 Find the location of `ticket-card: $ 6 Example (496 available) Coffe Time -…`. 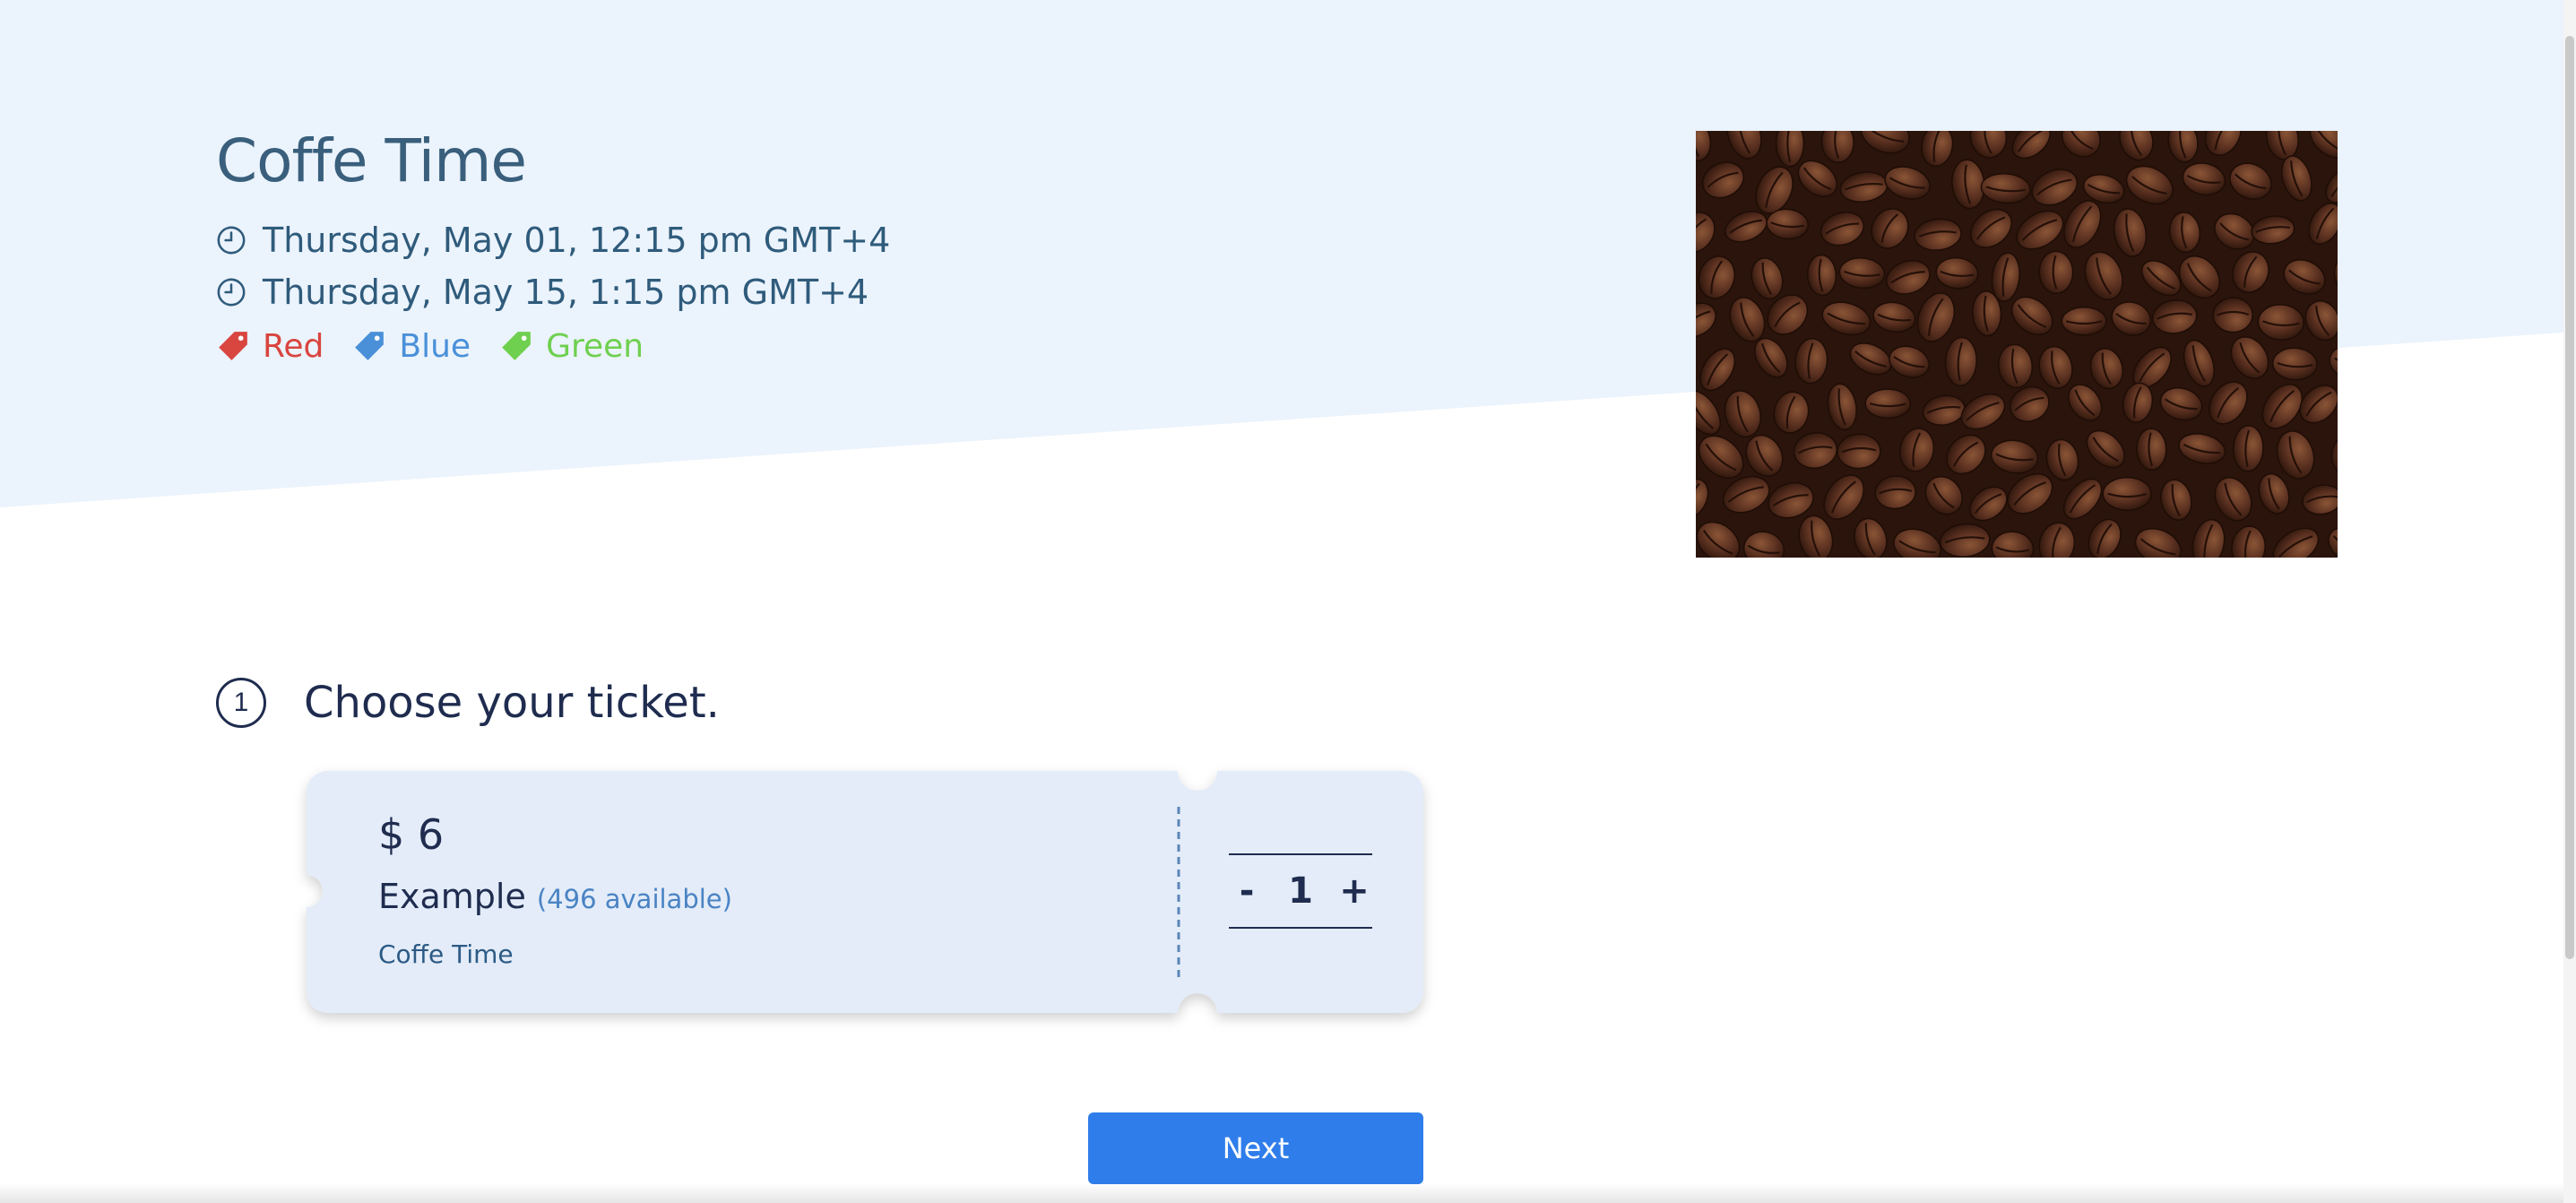

ticket-card: $ 6 Example (496 available) Coffe Time -… is located at coordinates (865, 892).